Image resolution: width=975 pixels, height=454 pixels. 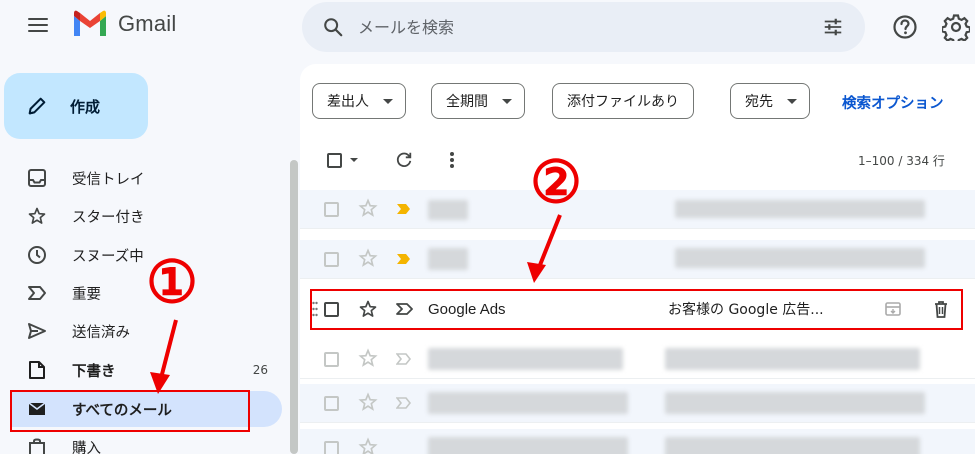 I want to click on sidebar-item-sent: 送信済み, so click(x=146, y=331).